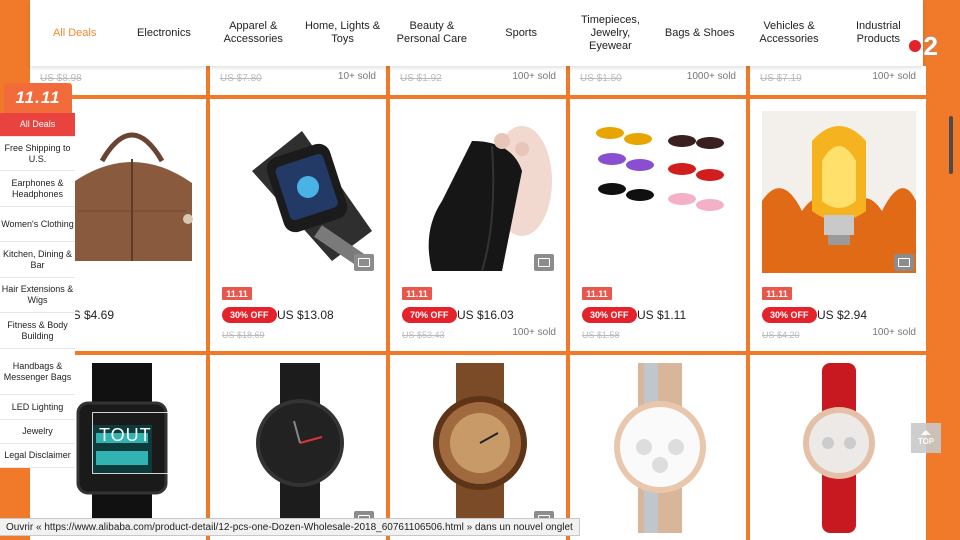  What do you see at coordinates (253, 33) in the screenshot?
I see `nav-apparel: Apparel & Accessories` at bounding box center [253, 33].